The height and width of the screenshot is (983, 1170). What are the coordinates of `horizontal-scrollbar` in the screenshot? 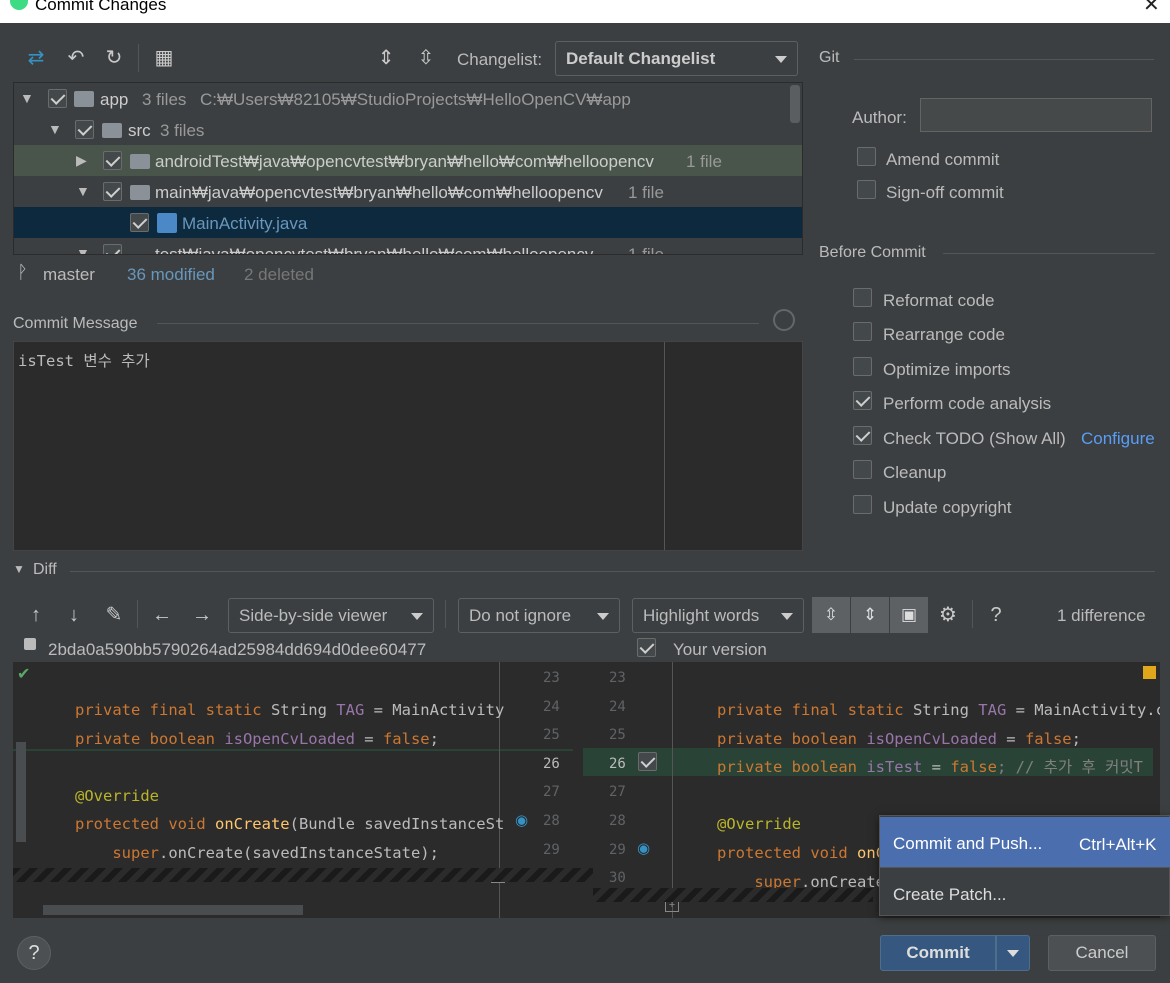 It's located at (173, 910).